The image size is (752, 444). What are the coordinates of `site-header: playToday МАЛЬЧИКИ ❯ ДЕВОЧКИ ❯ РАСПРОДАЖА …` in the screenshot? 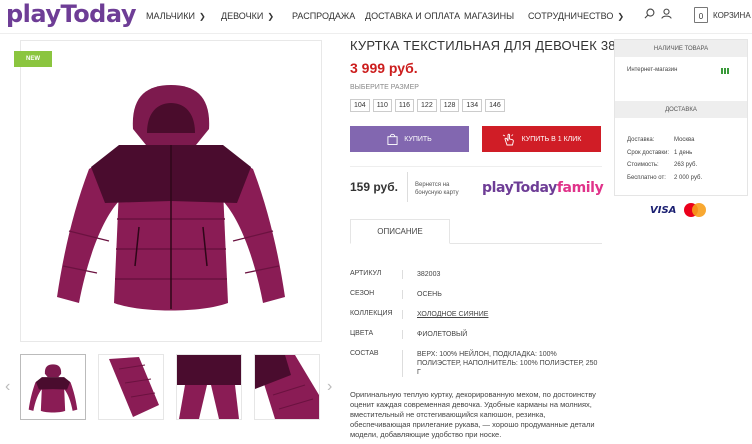 It's located at (376, 17).